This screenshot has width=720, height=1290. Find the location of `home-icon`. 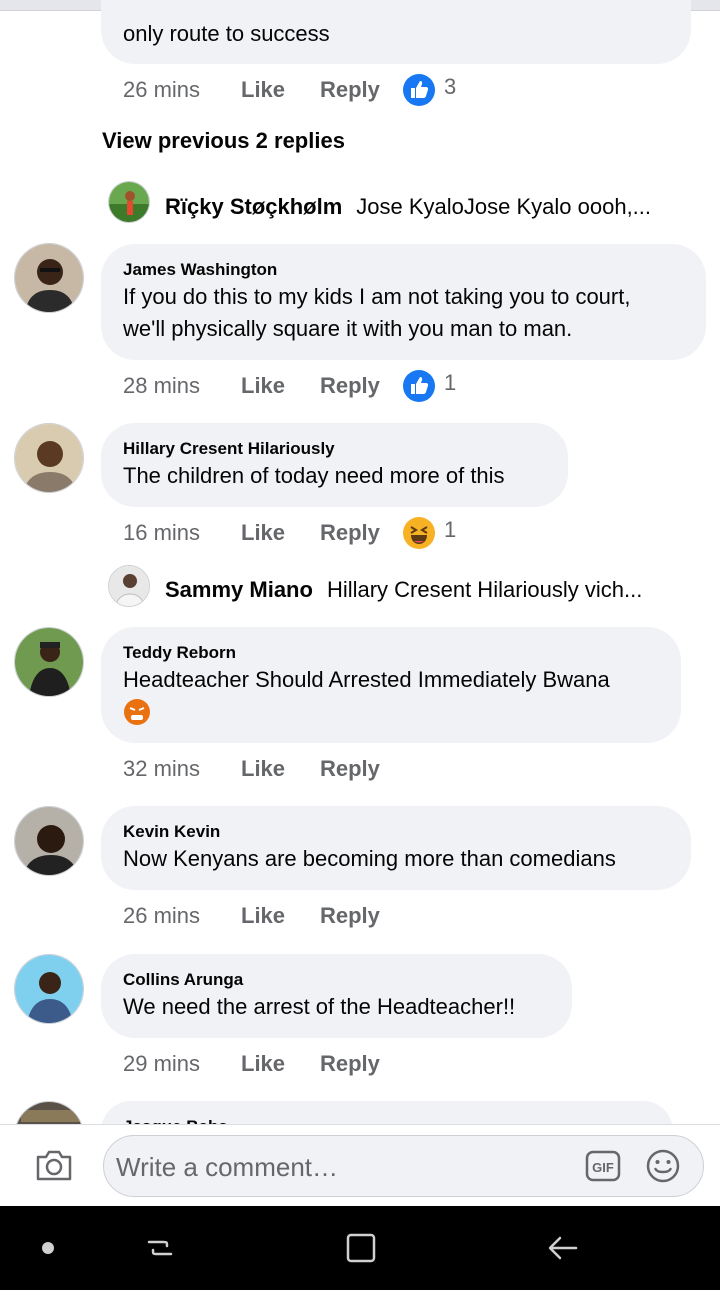

home-icon is located at coordinates (361, 1248).